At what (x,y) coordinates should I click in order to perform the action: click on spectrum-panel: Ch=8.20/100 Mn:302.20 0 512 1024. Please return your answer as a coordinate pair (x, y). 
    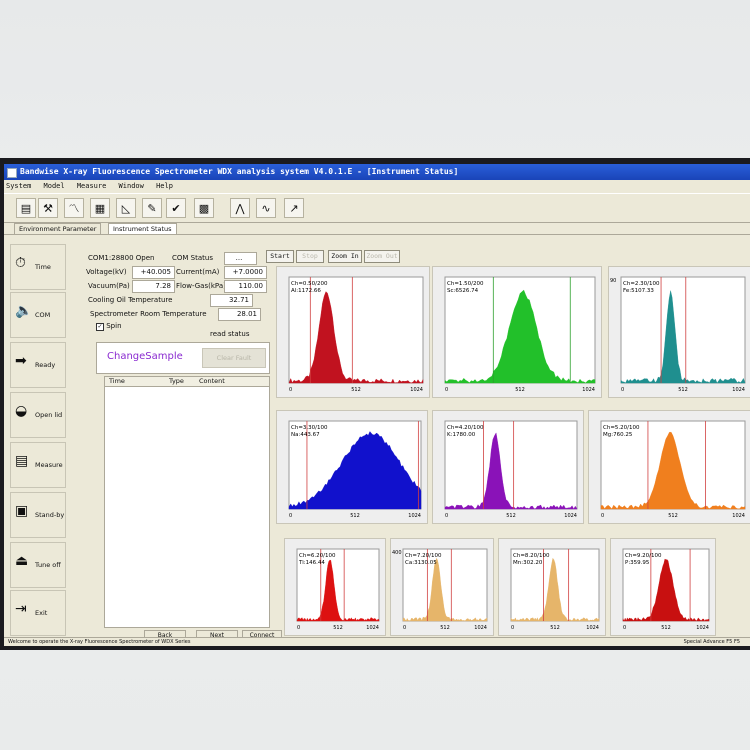
    Looking at the image, I should click on (552, 587).